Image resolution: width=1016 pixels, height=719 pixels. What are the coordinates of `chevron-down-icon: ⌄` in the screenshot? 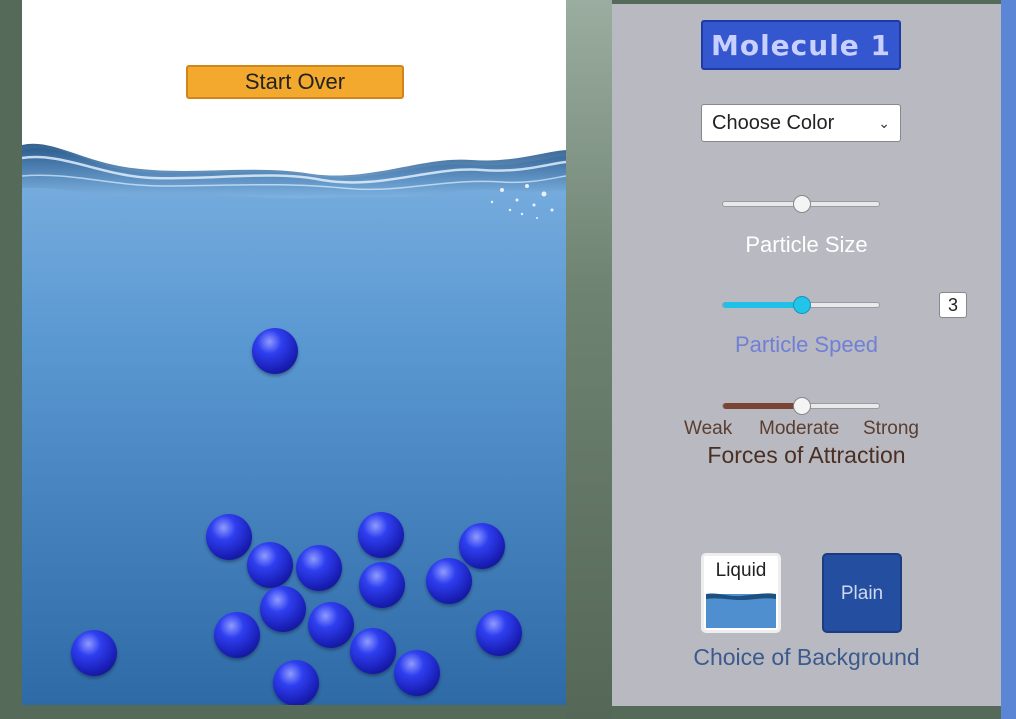 It's located at (884, 122).